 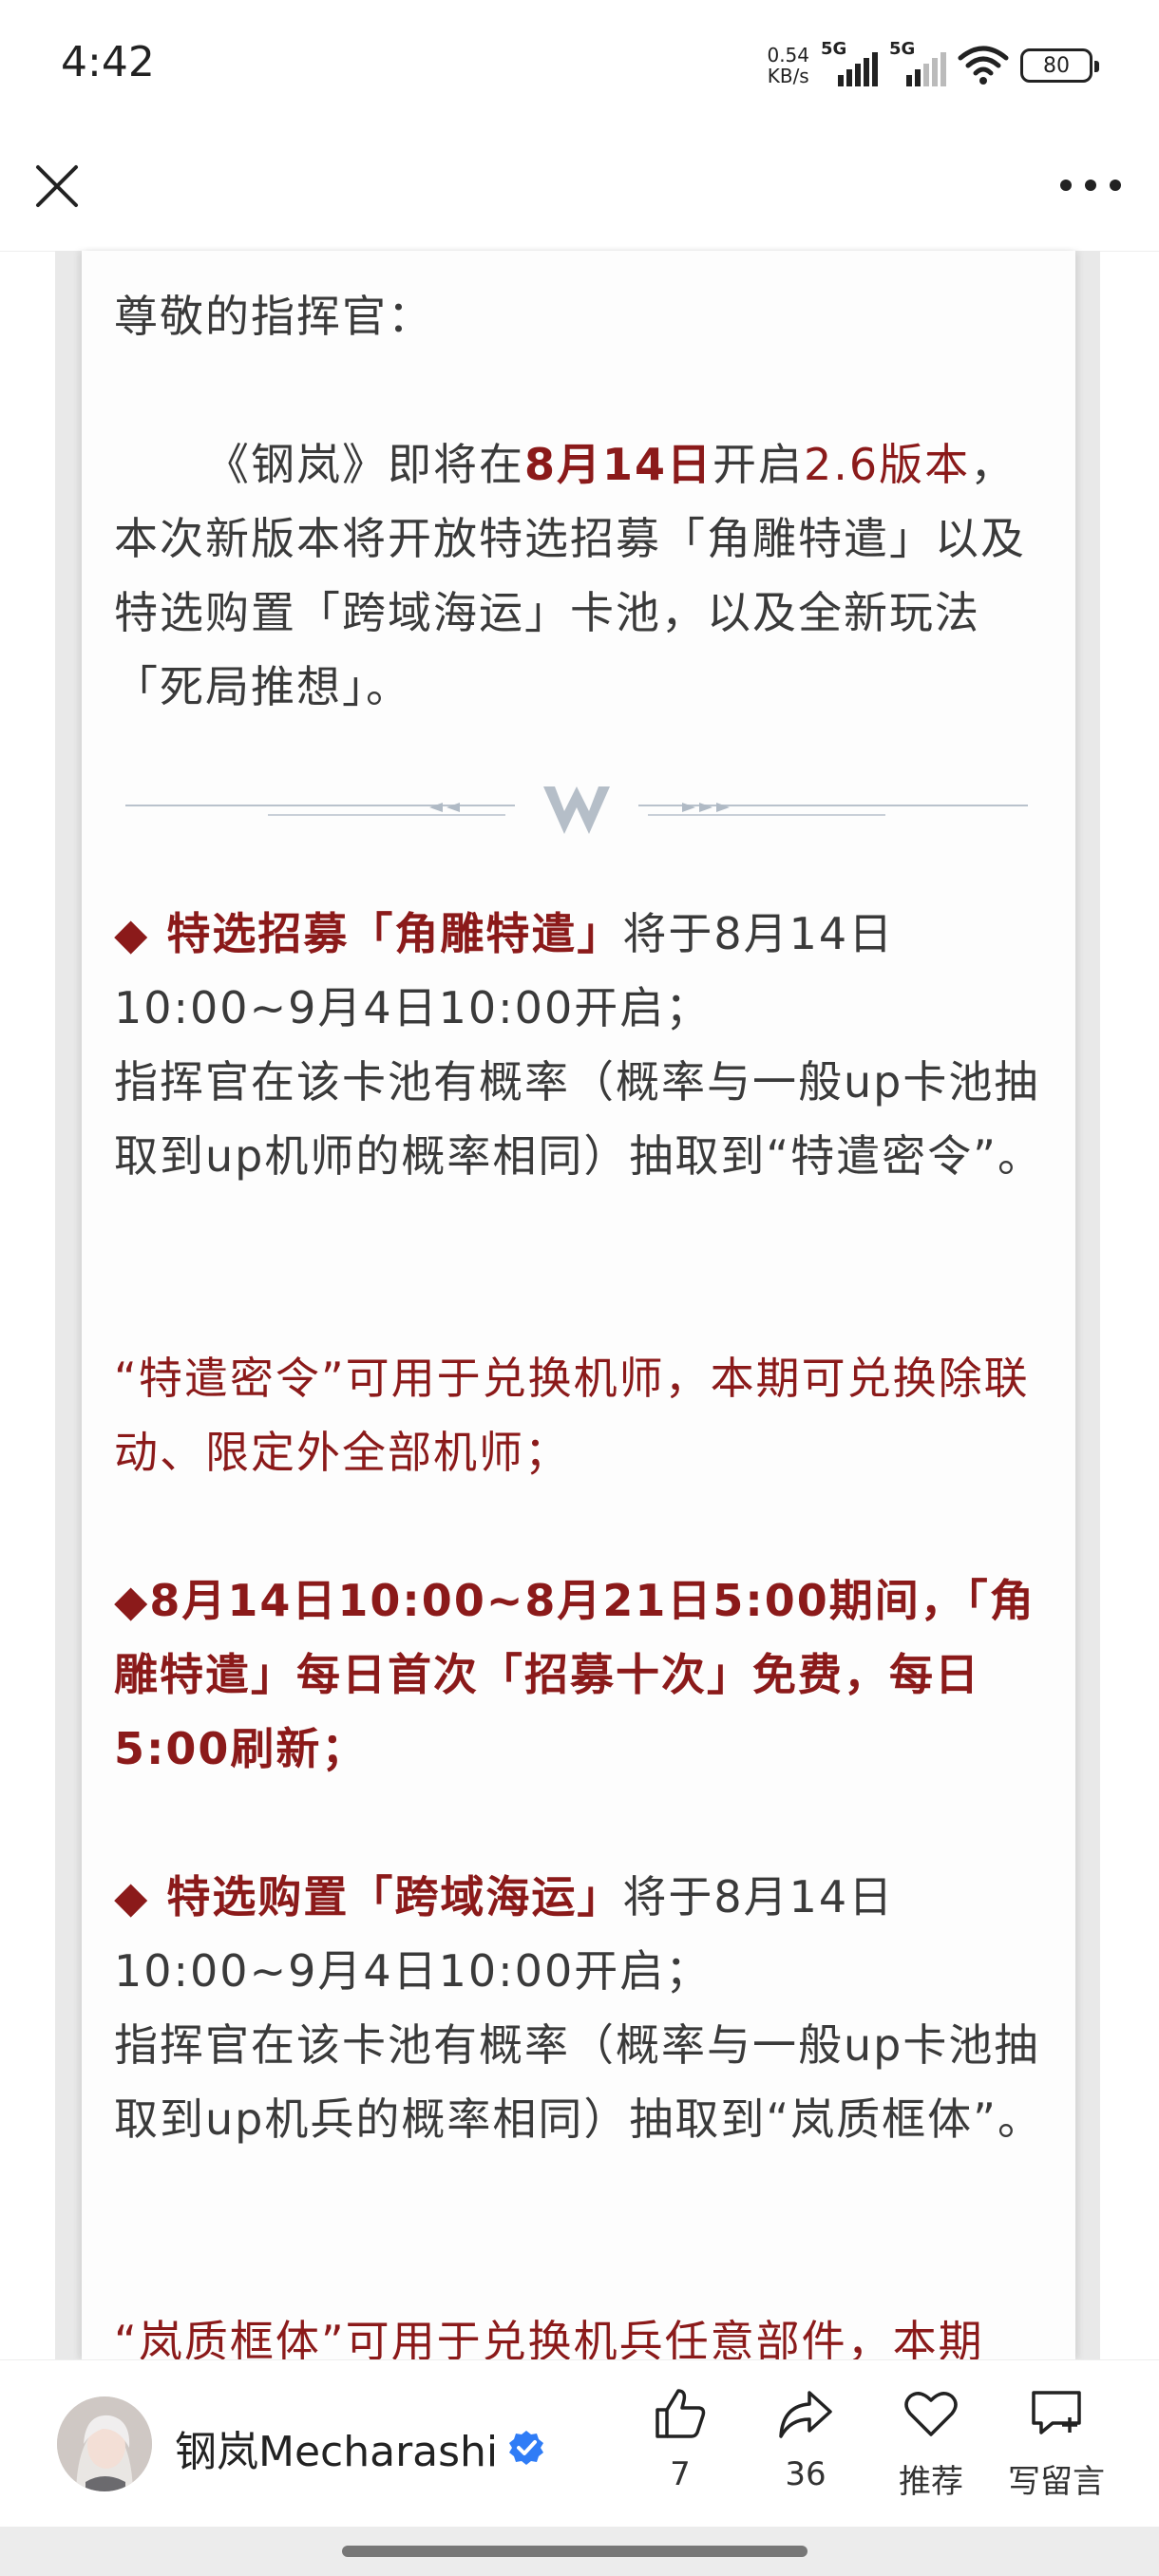 What do you see at coordinates (849, 62) in the screenshot?
I see `signal-icon: 5G` at bounding box center [849, 62].